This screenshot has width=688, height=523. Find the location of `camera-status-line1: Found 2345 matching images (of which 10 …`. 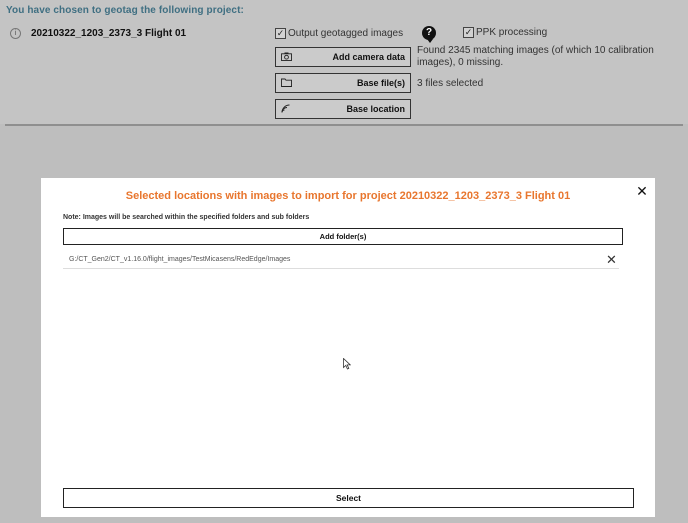

camera-status-line1: Found 2345 matching images (of which 10 … is located at coordinates (535, 50).